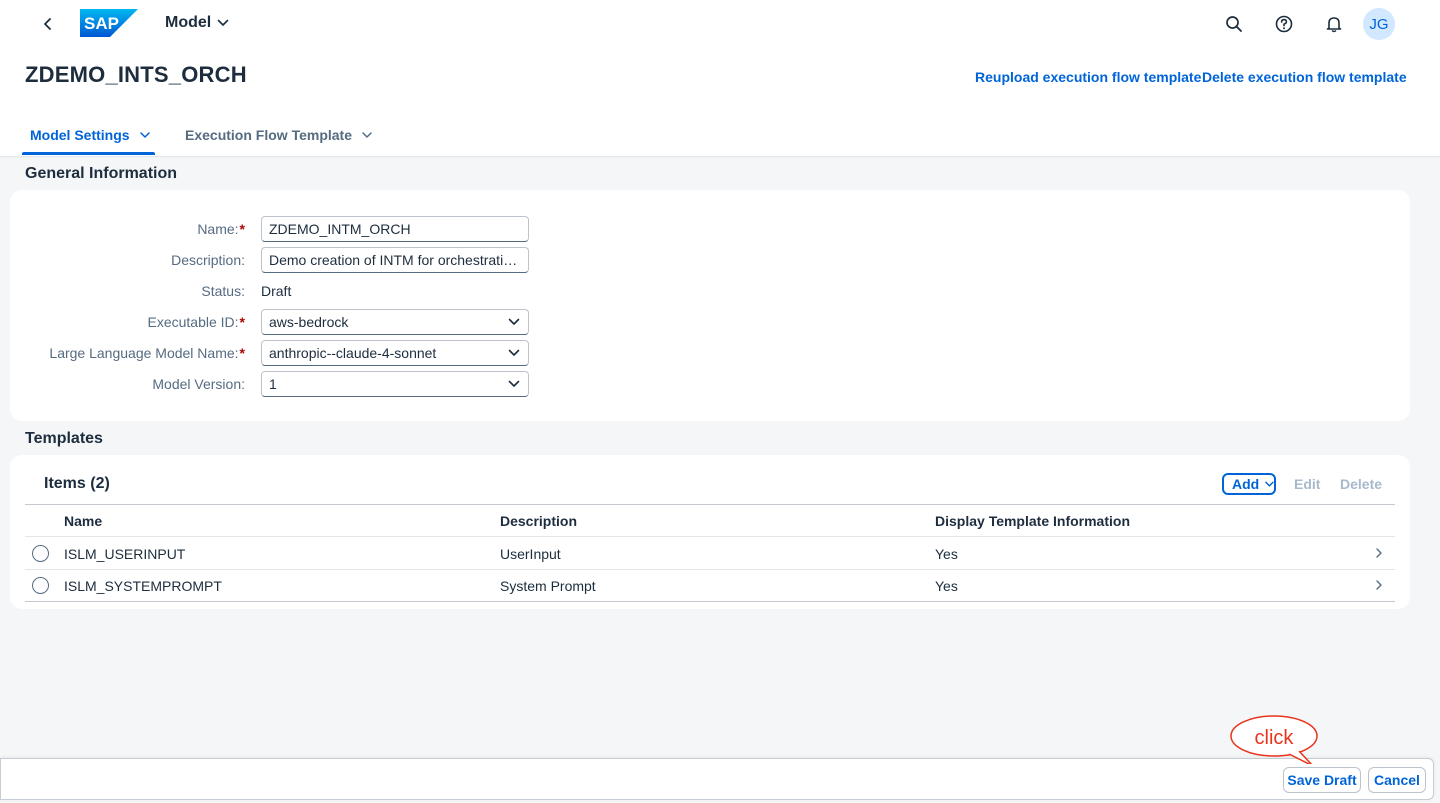  Describe the element at coordinates (198, 384) in the screenshot. I see `model-version-label: Model Version:` at that location.